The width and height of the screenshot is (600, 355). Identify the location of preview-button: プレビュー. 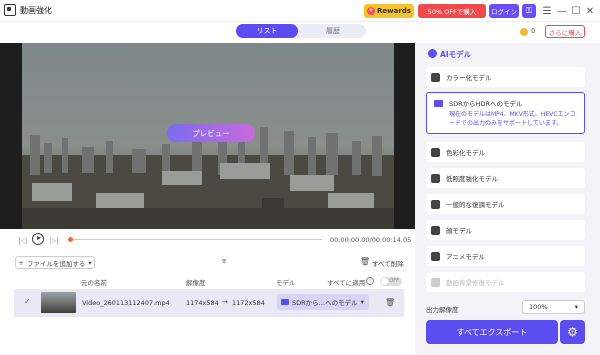
(211, 133).